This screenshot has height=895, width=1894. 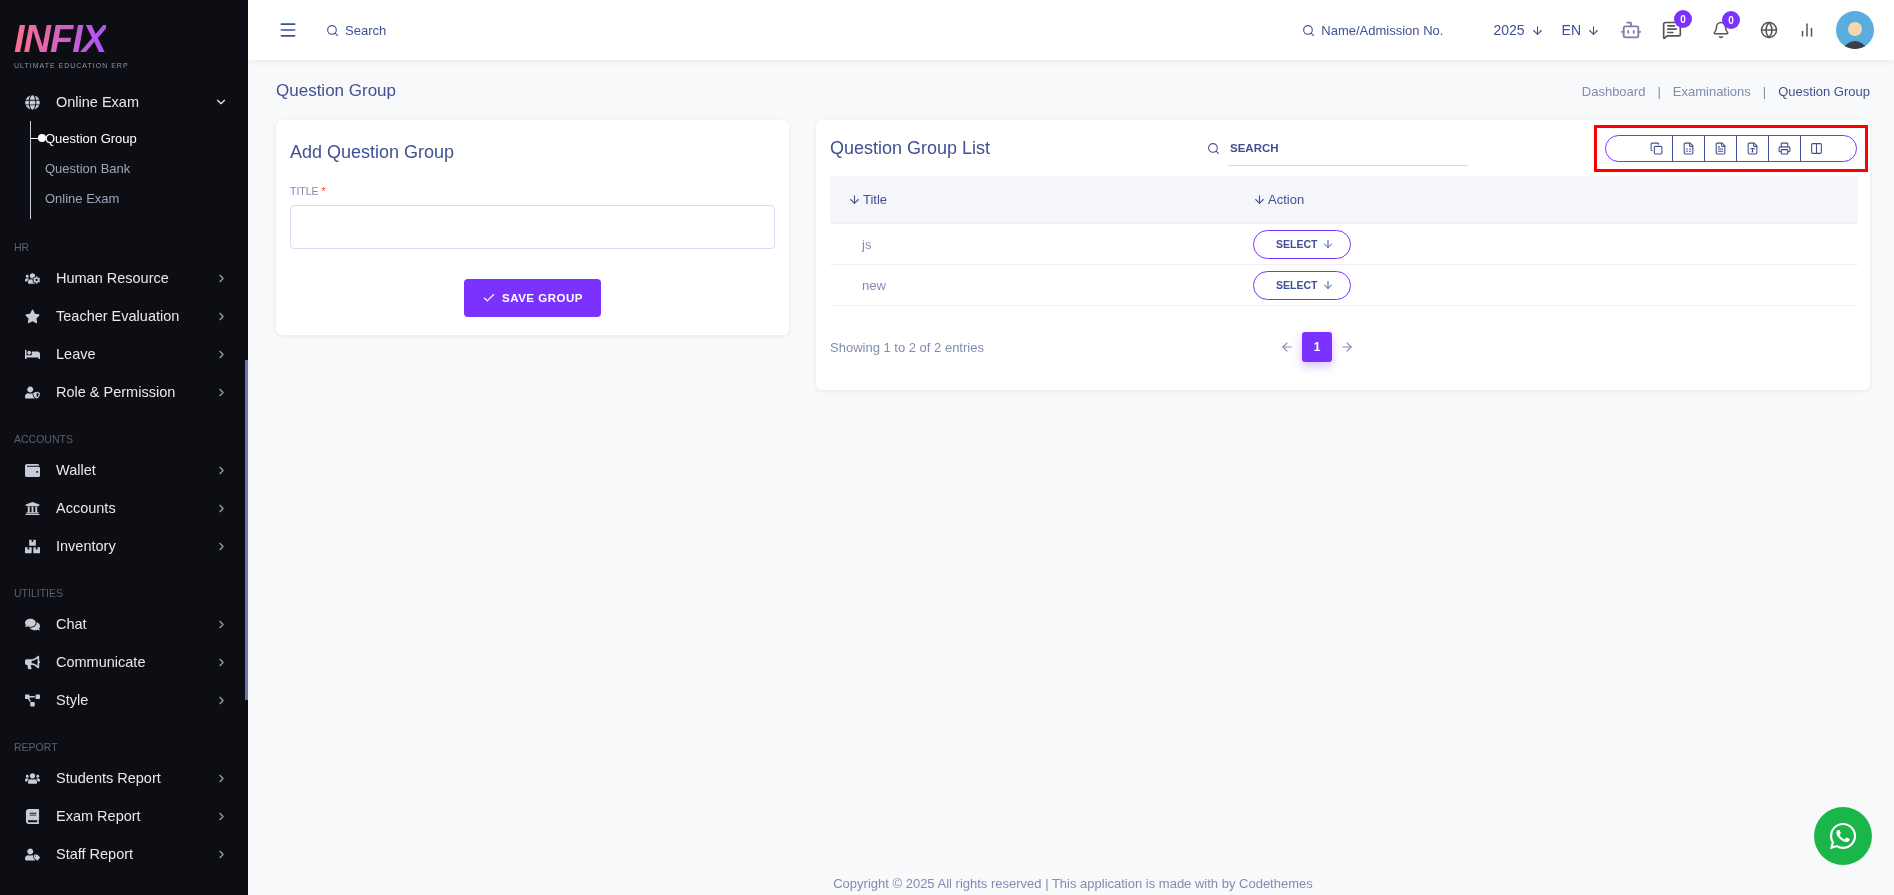 What do you see at coordinates (288, 30) in the screenshot?
I see `menu-button` at bounding box center [288, 30].